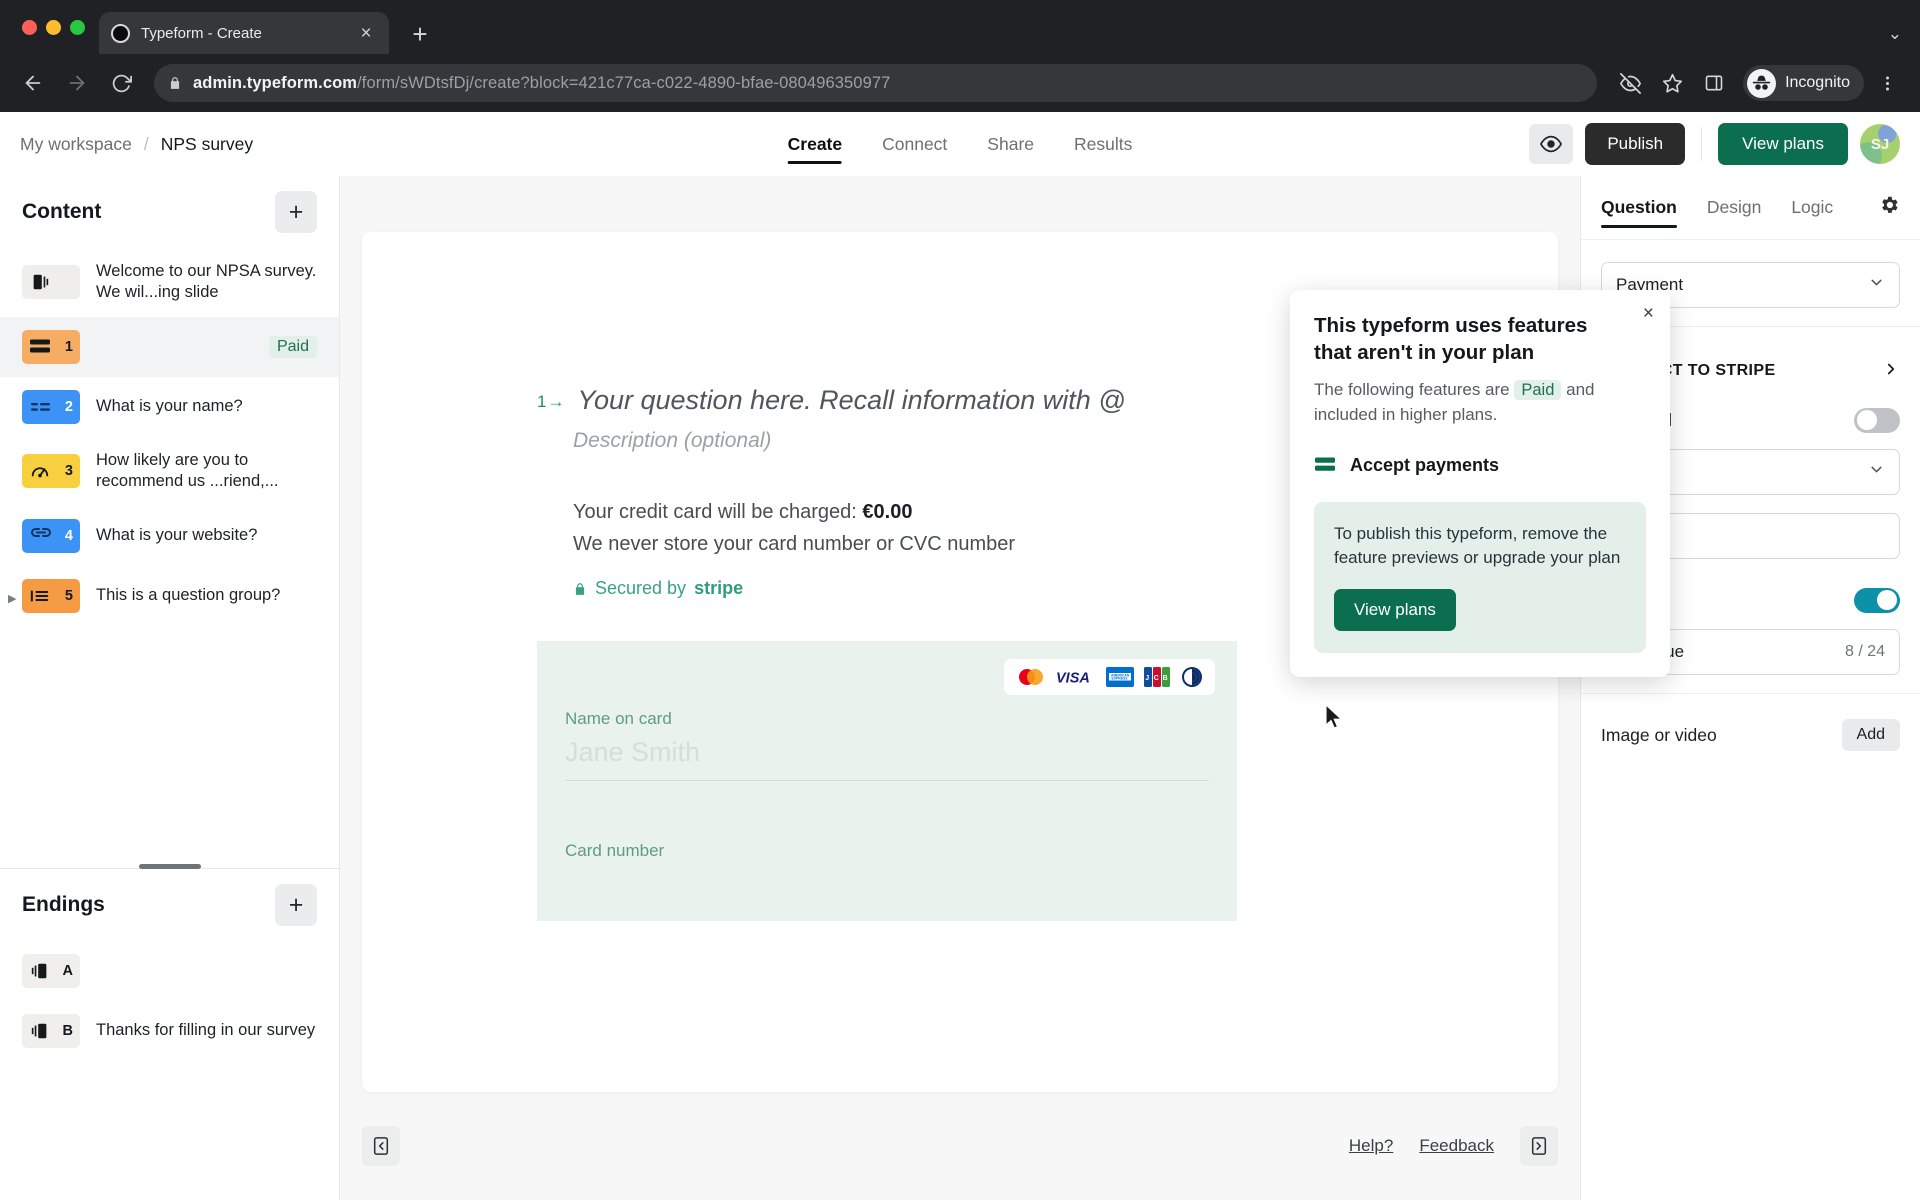  I want to click on add-ending-button: +, so click(296, 905).